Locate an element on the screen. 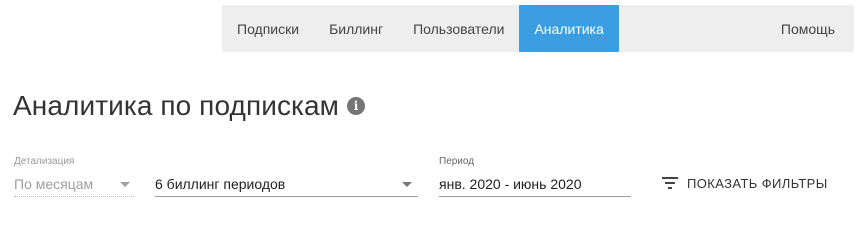 The image size is (862, 240). show-filters-label: ПОКАЗАТЬ ФИЛЬТРЫ is located at coordinates (757, 183).